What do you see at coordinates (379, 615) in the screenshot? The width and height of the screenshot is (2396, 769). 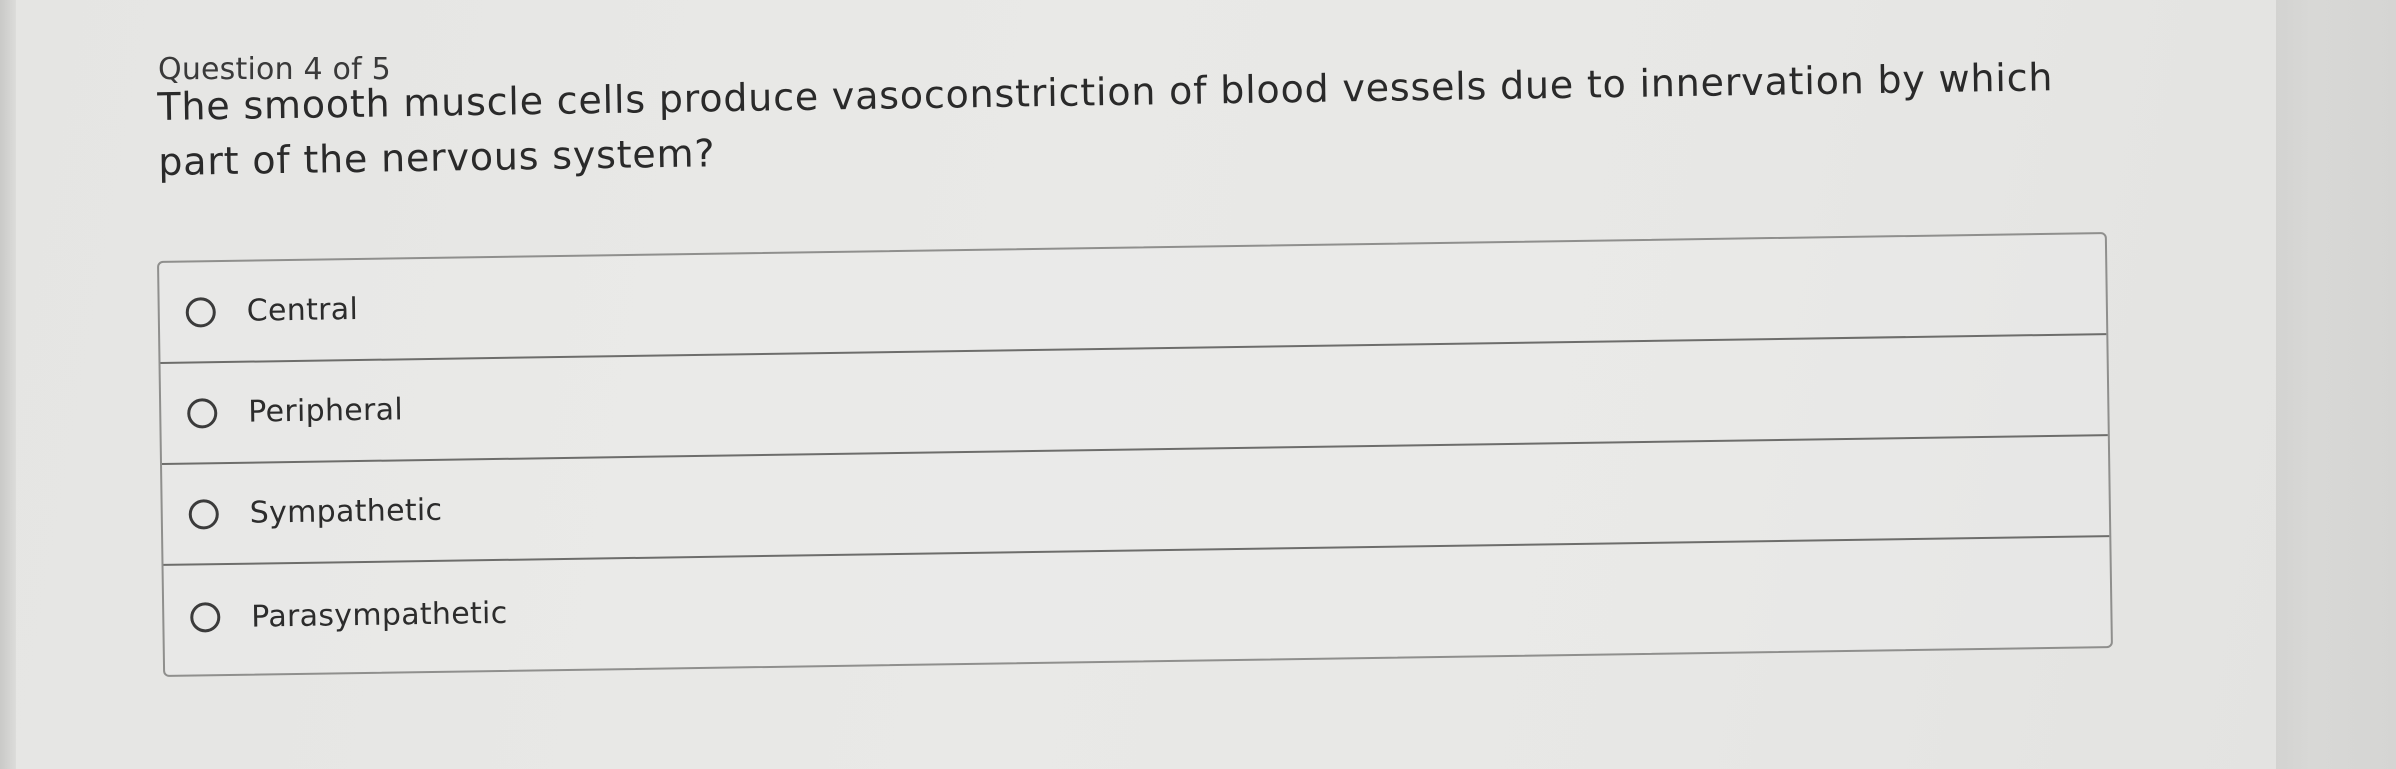 I see `option-label: Parasympathetic` at bounding box center [379, 615].